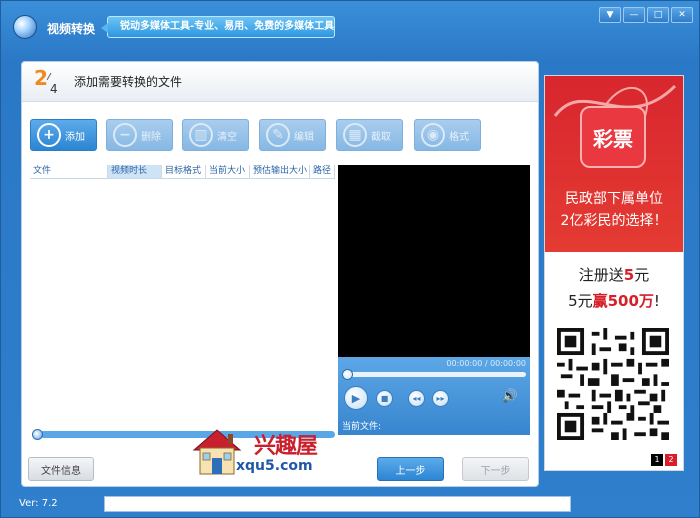 The width and height of the screenshot is (700, 518). I want to click on trash-icon: ▥, so click(201, 135).